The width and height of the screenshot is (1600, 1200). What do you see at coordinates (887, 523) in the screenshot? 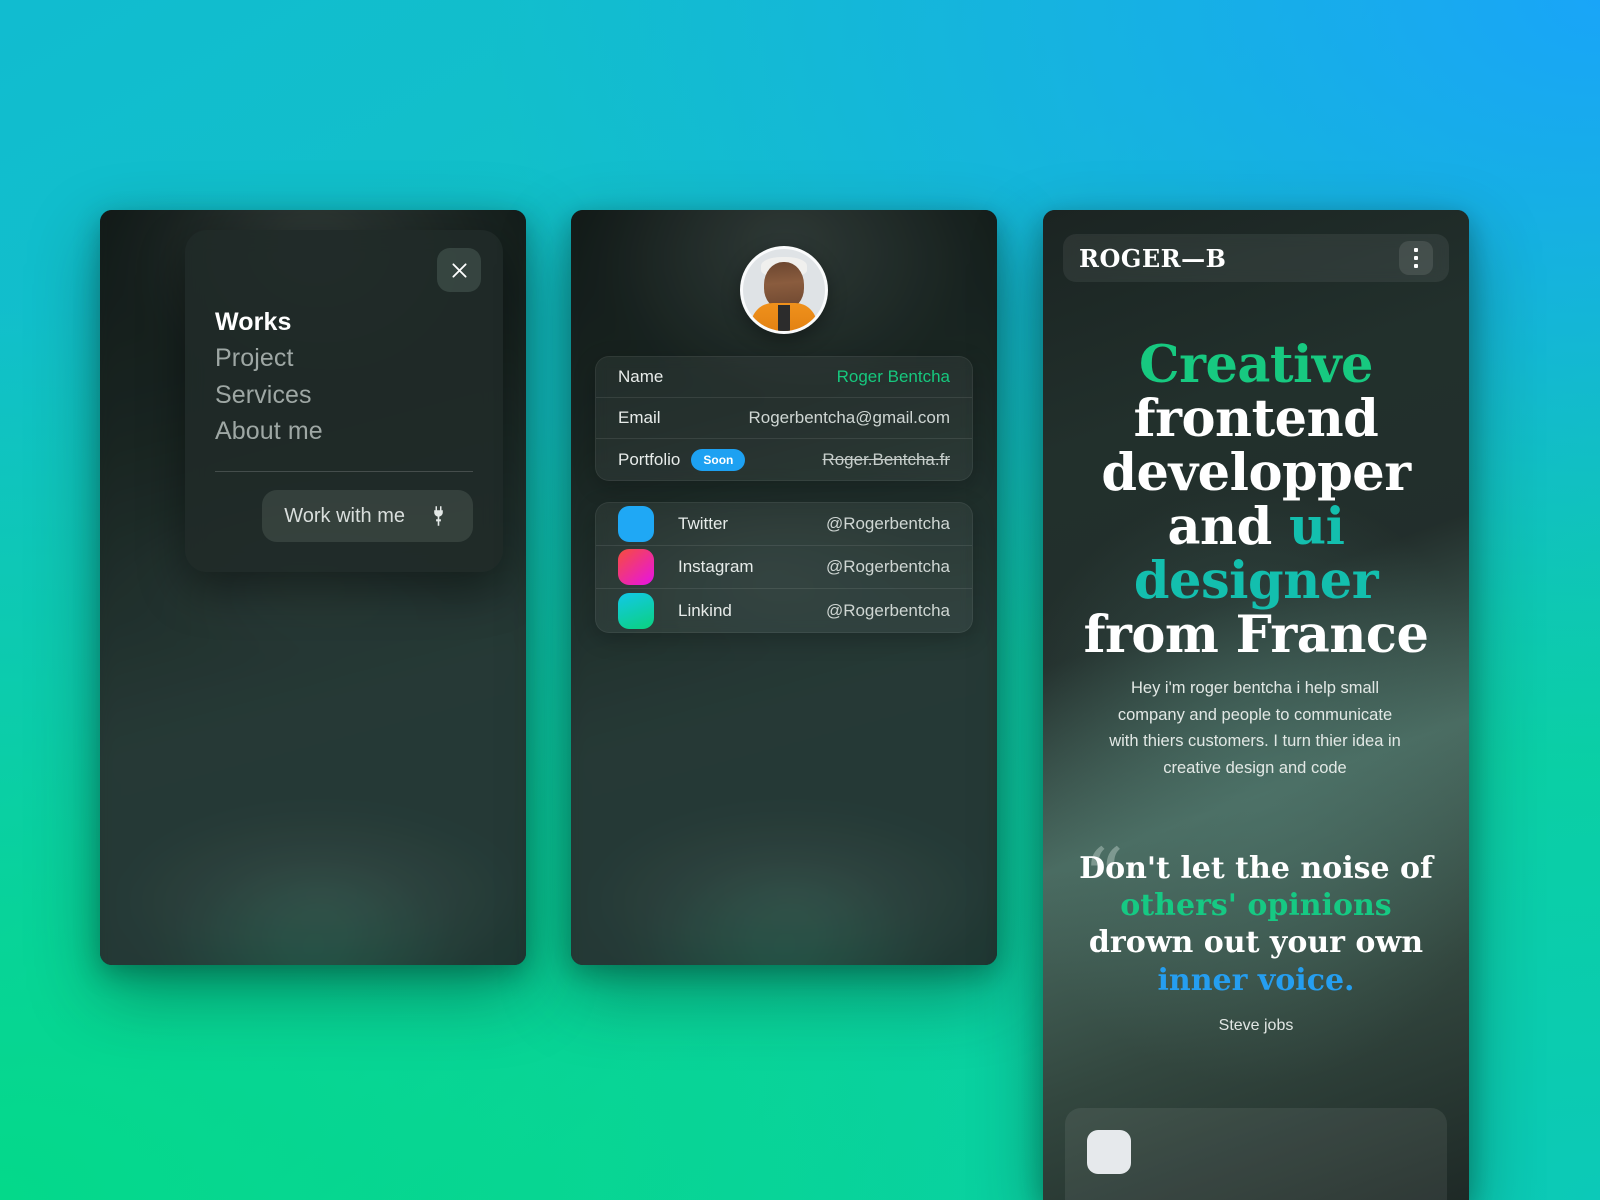
I see `social-handle-twitter: @Rogerbentcha` at bounding box center [887, 523].